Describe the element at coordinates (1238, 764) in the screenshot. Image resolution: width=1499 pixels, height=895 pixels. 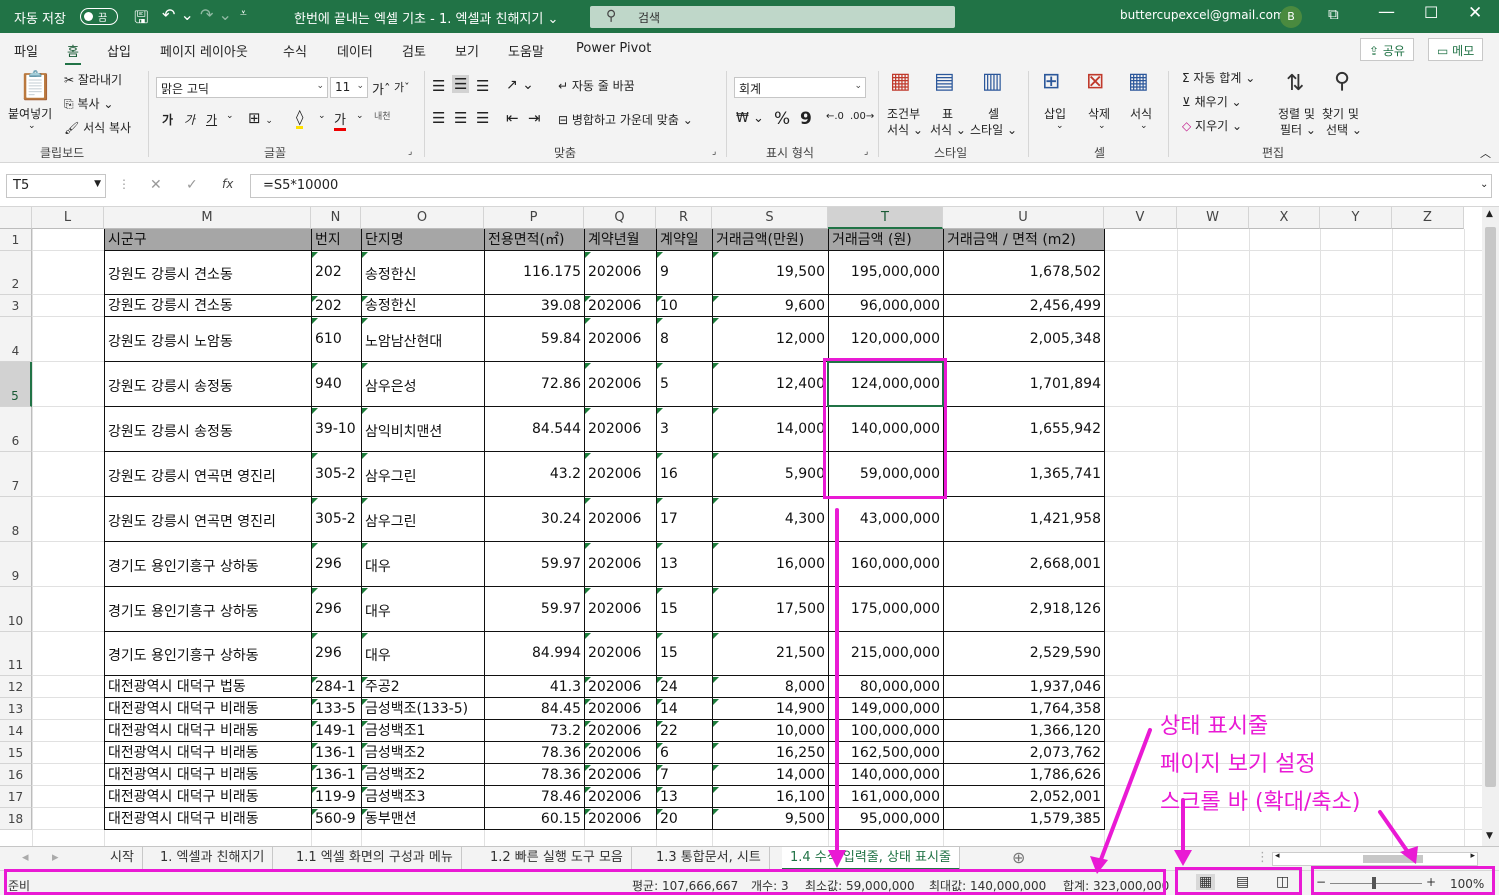
I see `annotation-view-label: 페이지 보기 설정` at that location.